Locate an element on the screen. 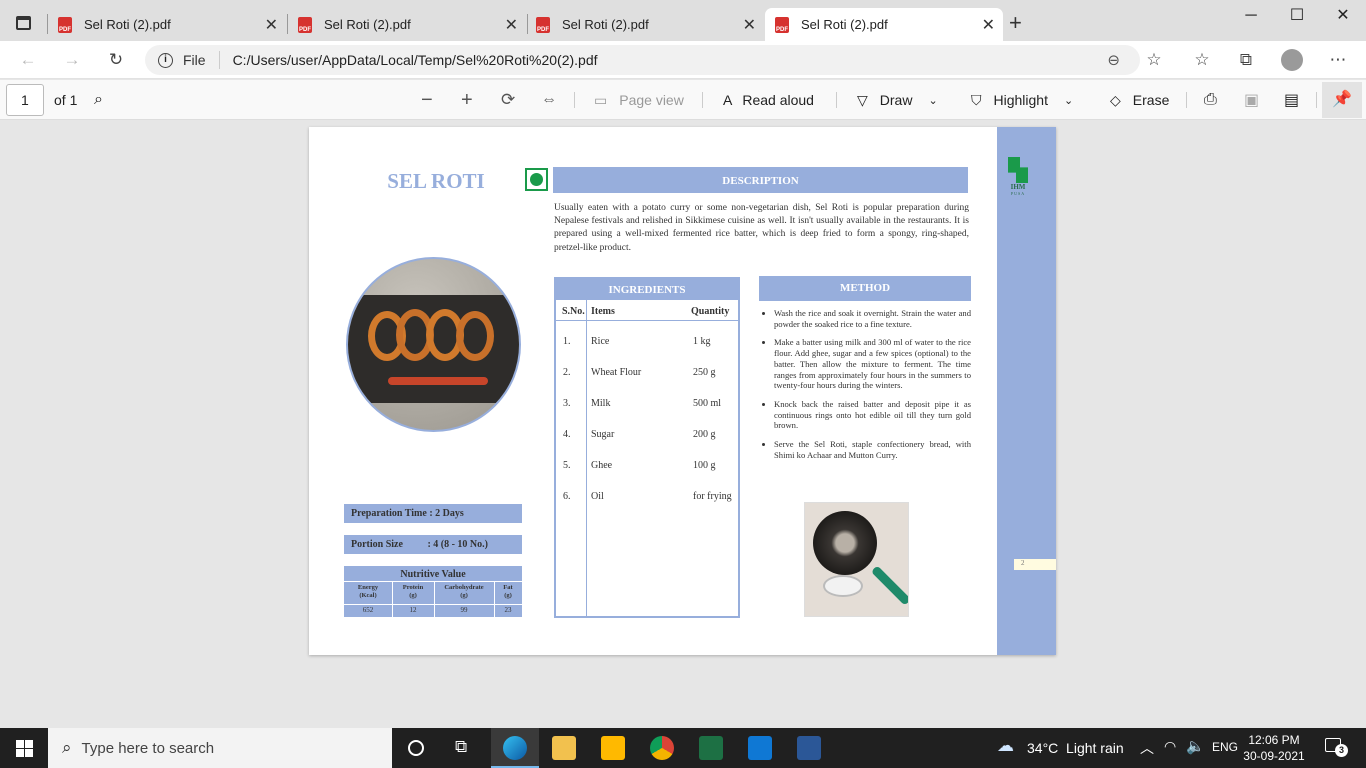 Image resolution: width=1366 pixels, height=768 pixels. ingredient-no: 4. is located at coordinates (567, 434).